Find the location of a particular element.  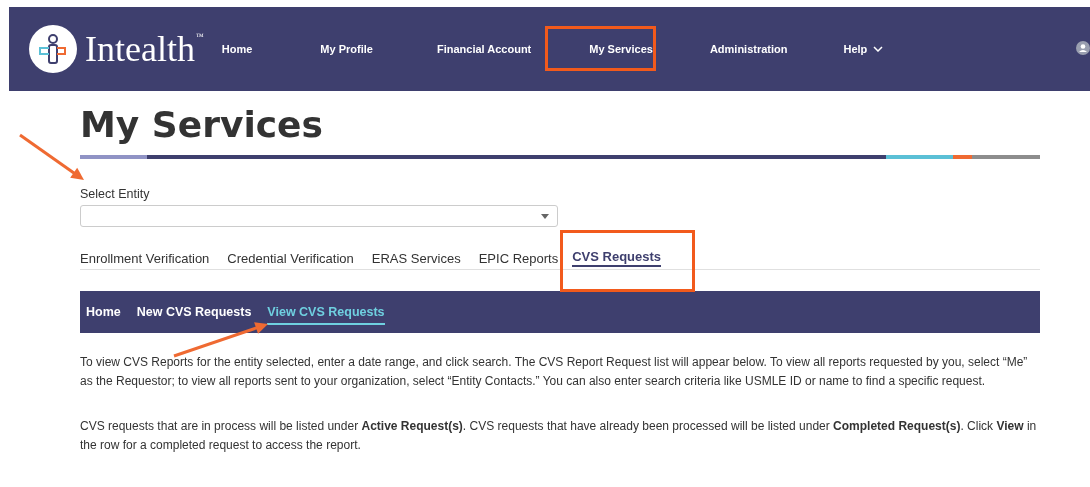

logo-icon is located at coordinates (53, 49).